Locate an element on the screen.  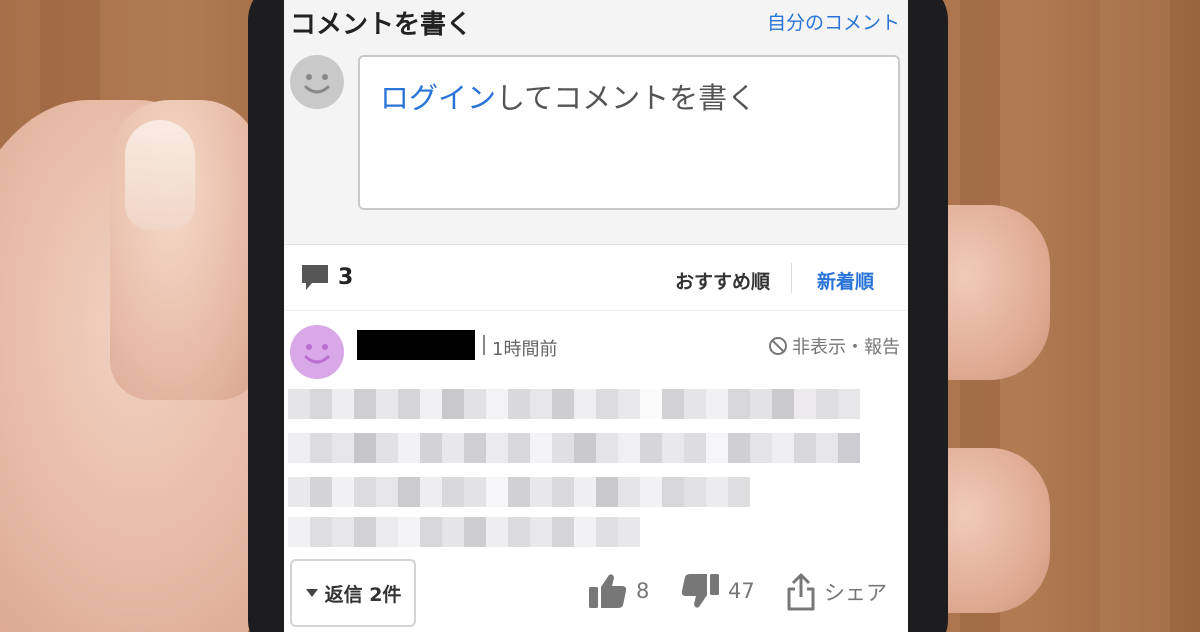
comment-count: 3 is located at coordinates (326, 277).